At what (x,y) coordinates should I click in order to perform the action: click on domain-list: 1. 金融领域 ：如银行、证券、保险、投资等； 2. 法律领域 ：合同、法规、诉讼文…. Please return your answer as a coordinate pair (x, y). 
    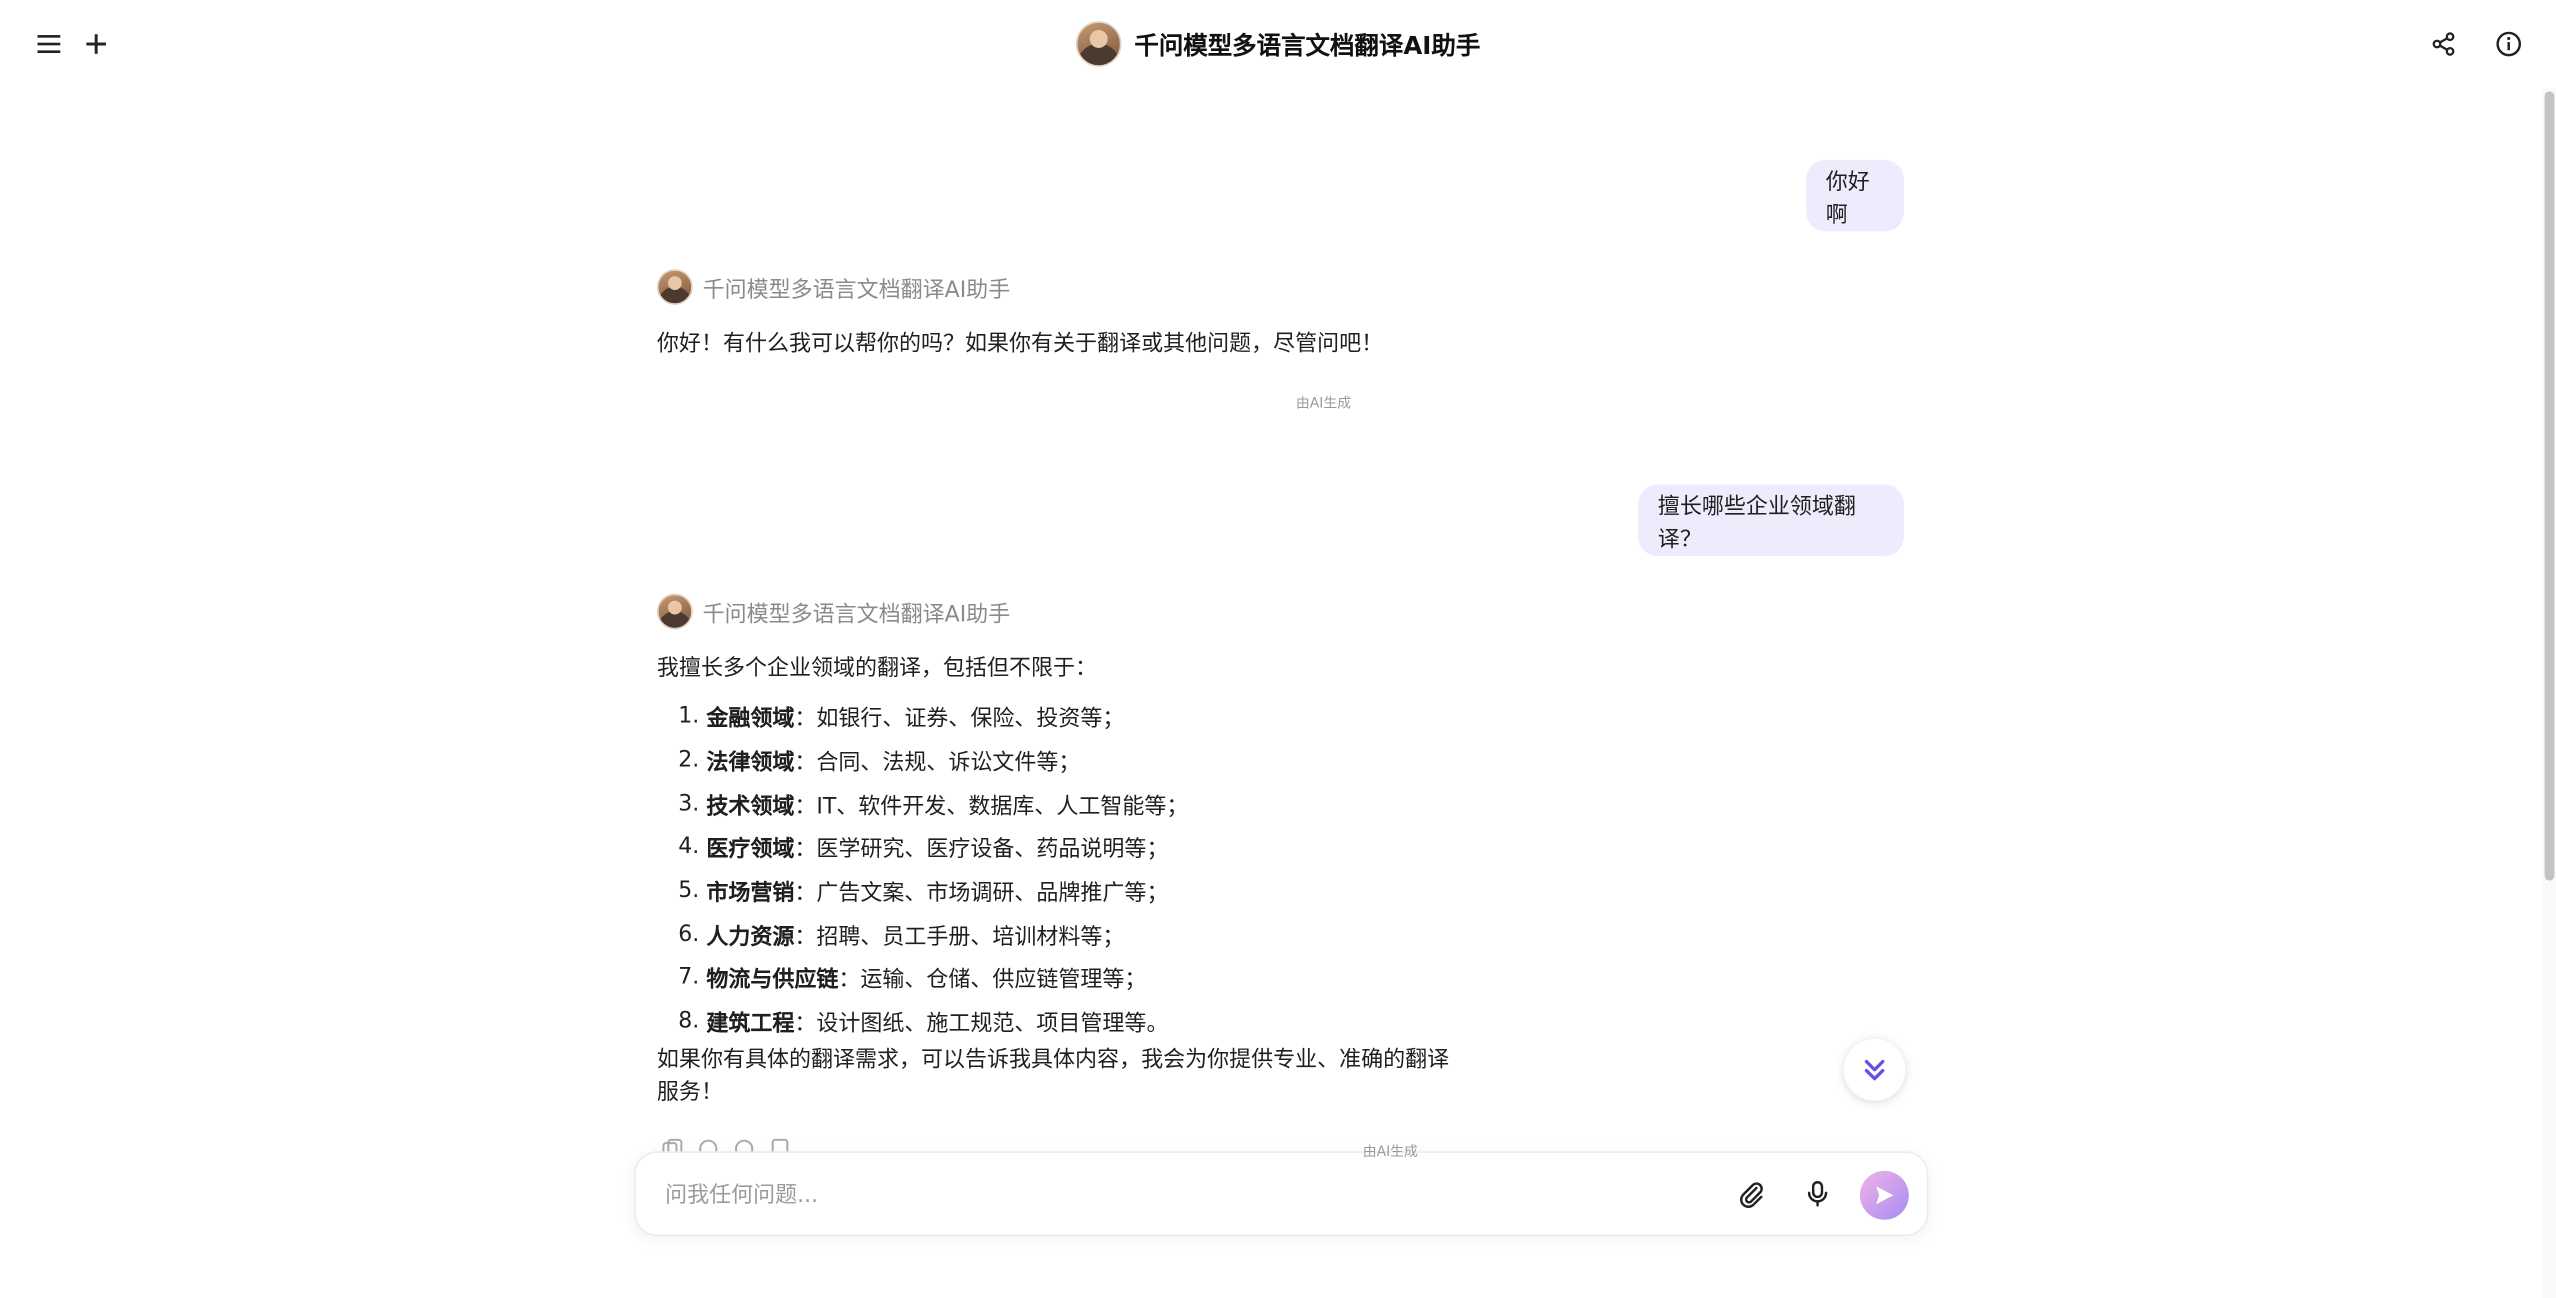
    Looking at the image, I should click on (922, 869).